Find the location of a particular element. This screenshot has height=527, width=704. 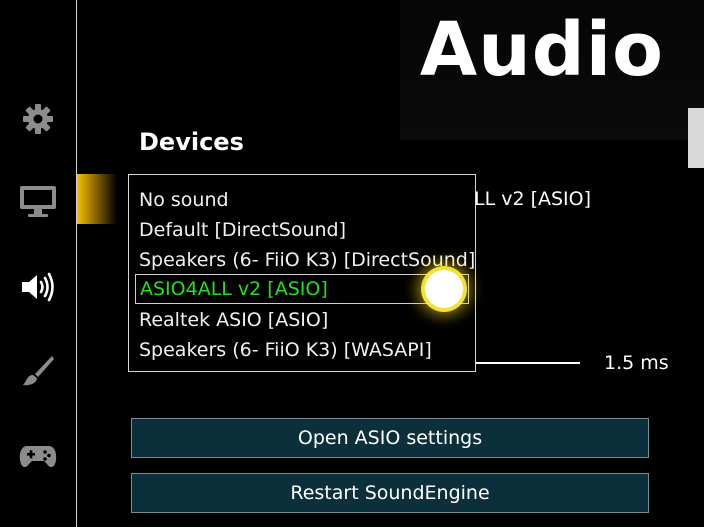

gear-icon is located at coordinates (38, 119).